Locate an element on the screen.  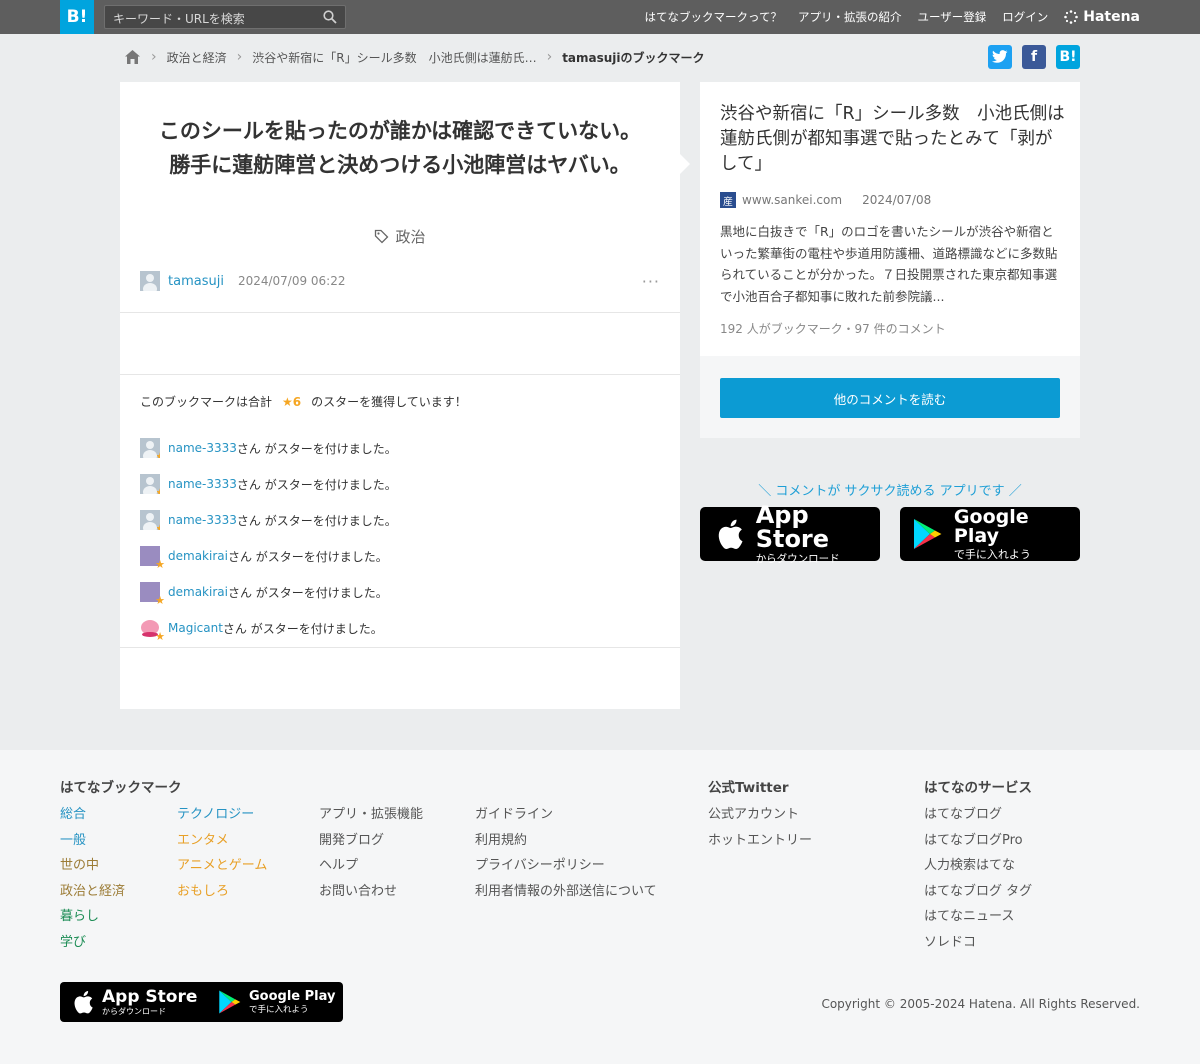
footer-category-list-2: テクノロジー エンタメ アニメとゲーム おもしろ is located at coordinates (222, 853).